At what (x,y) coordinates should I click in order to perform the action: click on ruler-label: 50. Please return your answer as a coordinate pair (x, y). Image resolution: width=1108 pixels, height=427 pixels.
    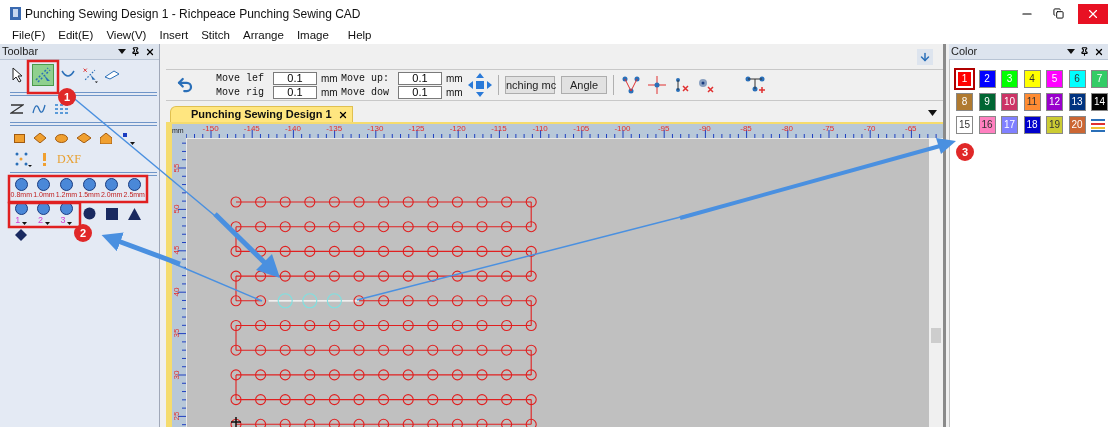
    Looking at the image, I should click on (177, 209).